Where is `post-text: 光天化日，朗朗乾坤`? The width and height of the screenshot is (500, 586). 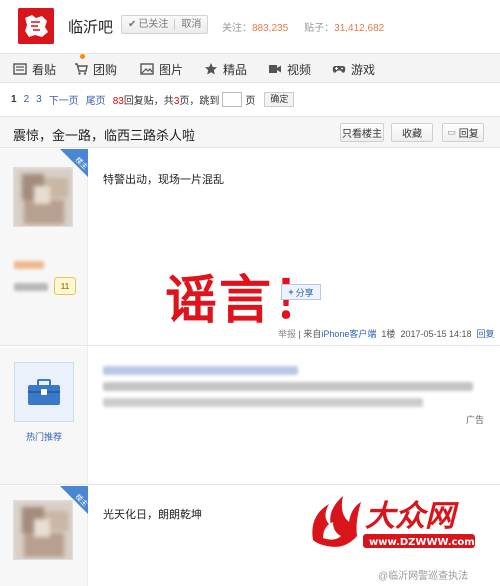 post-text: 光天化日，朗朗乾坤 is located at coordinates (152, 515).